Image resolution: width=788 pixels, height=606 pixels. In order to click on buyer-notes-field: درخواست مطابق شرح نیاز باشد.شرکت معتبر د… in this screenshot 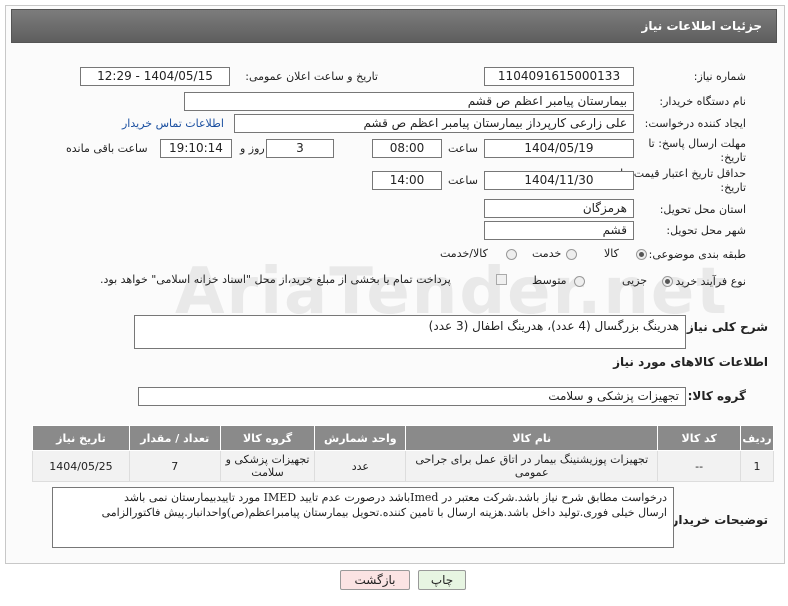, I will do `click(363, 517)`.